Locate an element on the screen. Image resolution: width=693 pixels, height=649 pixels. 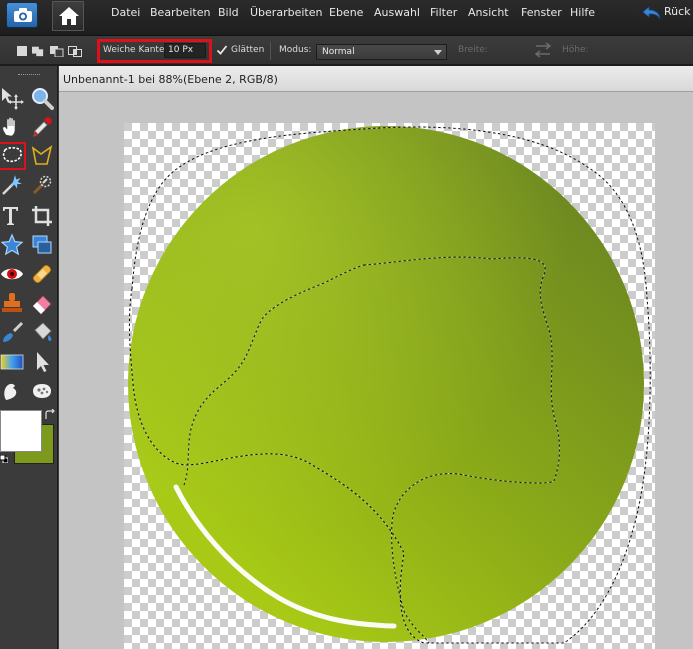
hand-tool is located at coordinates (12, 127).